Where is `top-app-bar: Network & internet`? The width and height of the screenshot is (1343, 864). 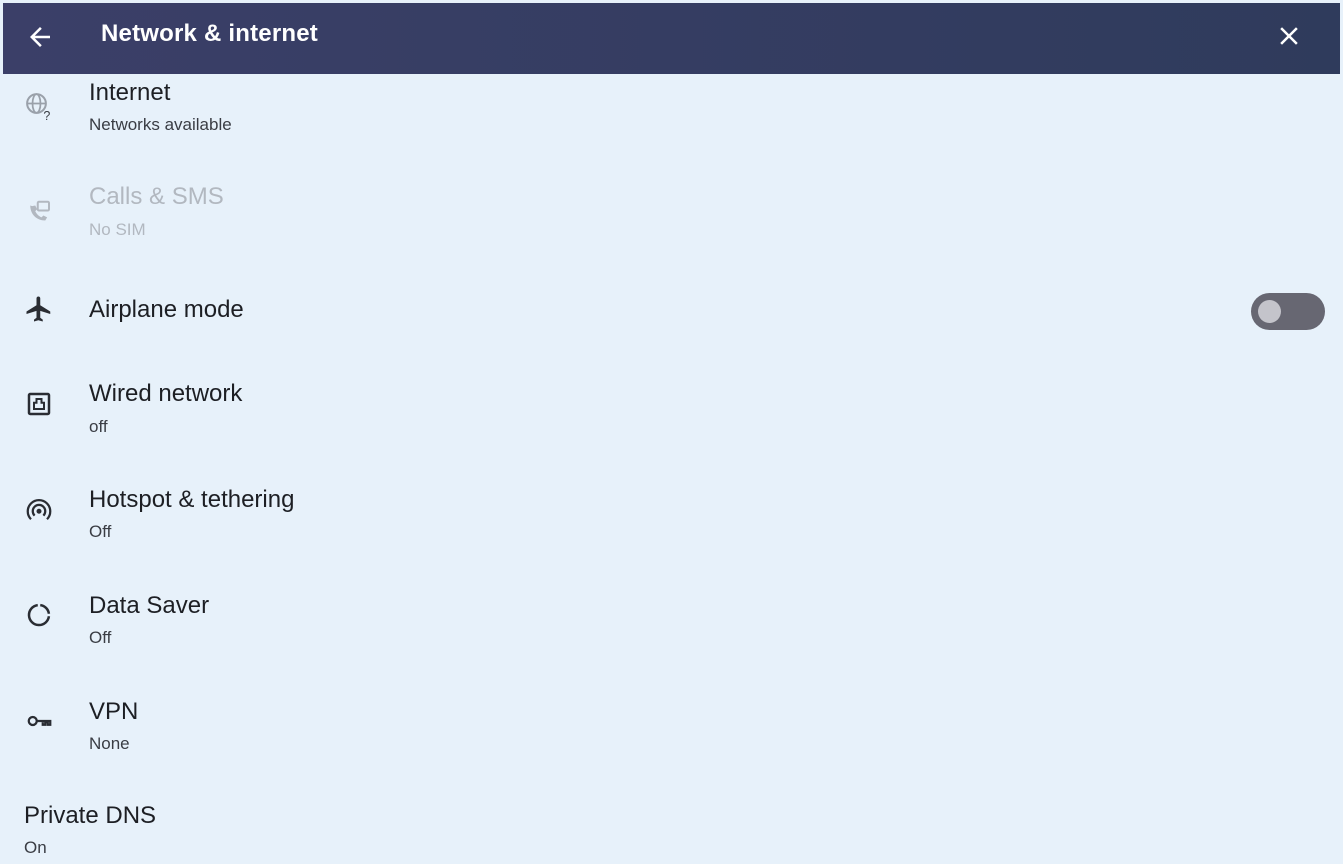
top-app-bar: Network & internet is located at coordinates (671, 38).